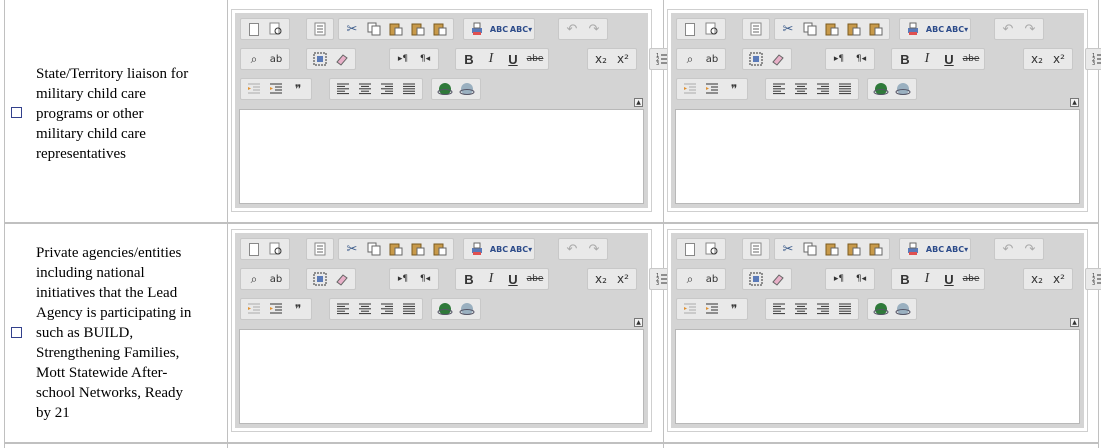 This screenshot has height=448, width=1101. I want to click on align-right-icon, so click(387, 309).